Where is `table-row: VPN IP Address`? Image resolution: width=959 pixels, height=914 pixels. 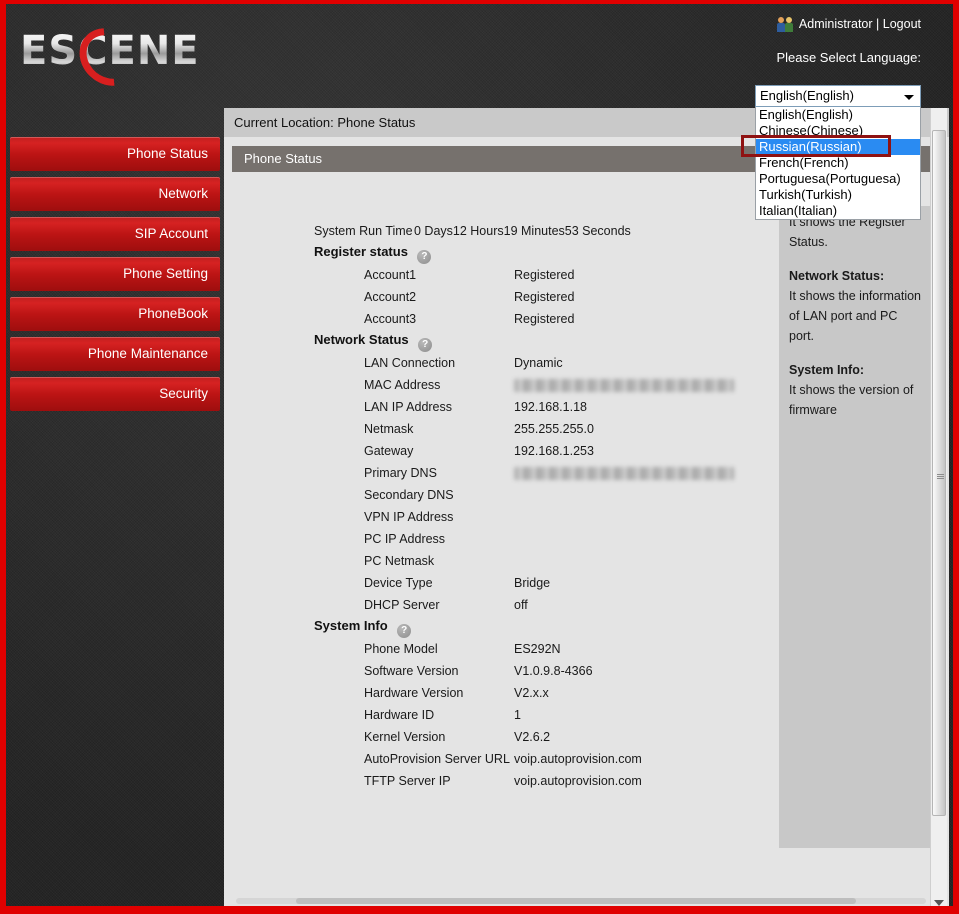
table-row: VPN IP Address is located at coordinates (524, 517).